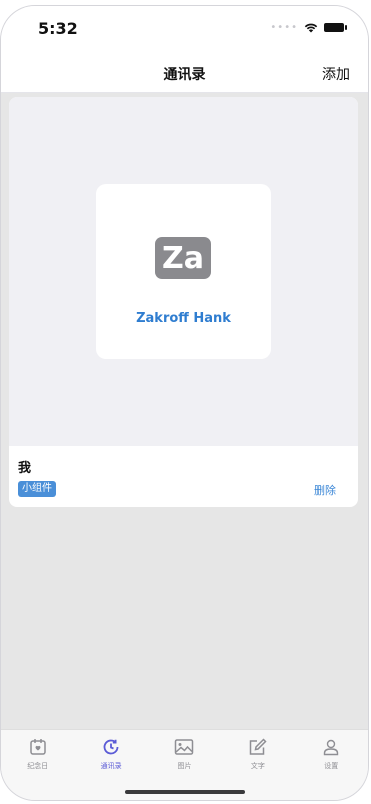 The image size is (371, 804). I want to click on battery-icon, so click(335, 27).